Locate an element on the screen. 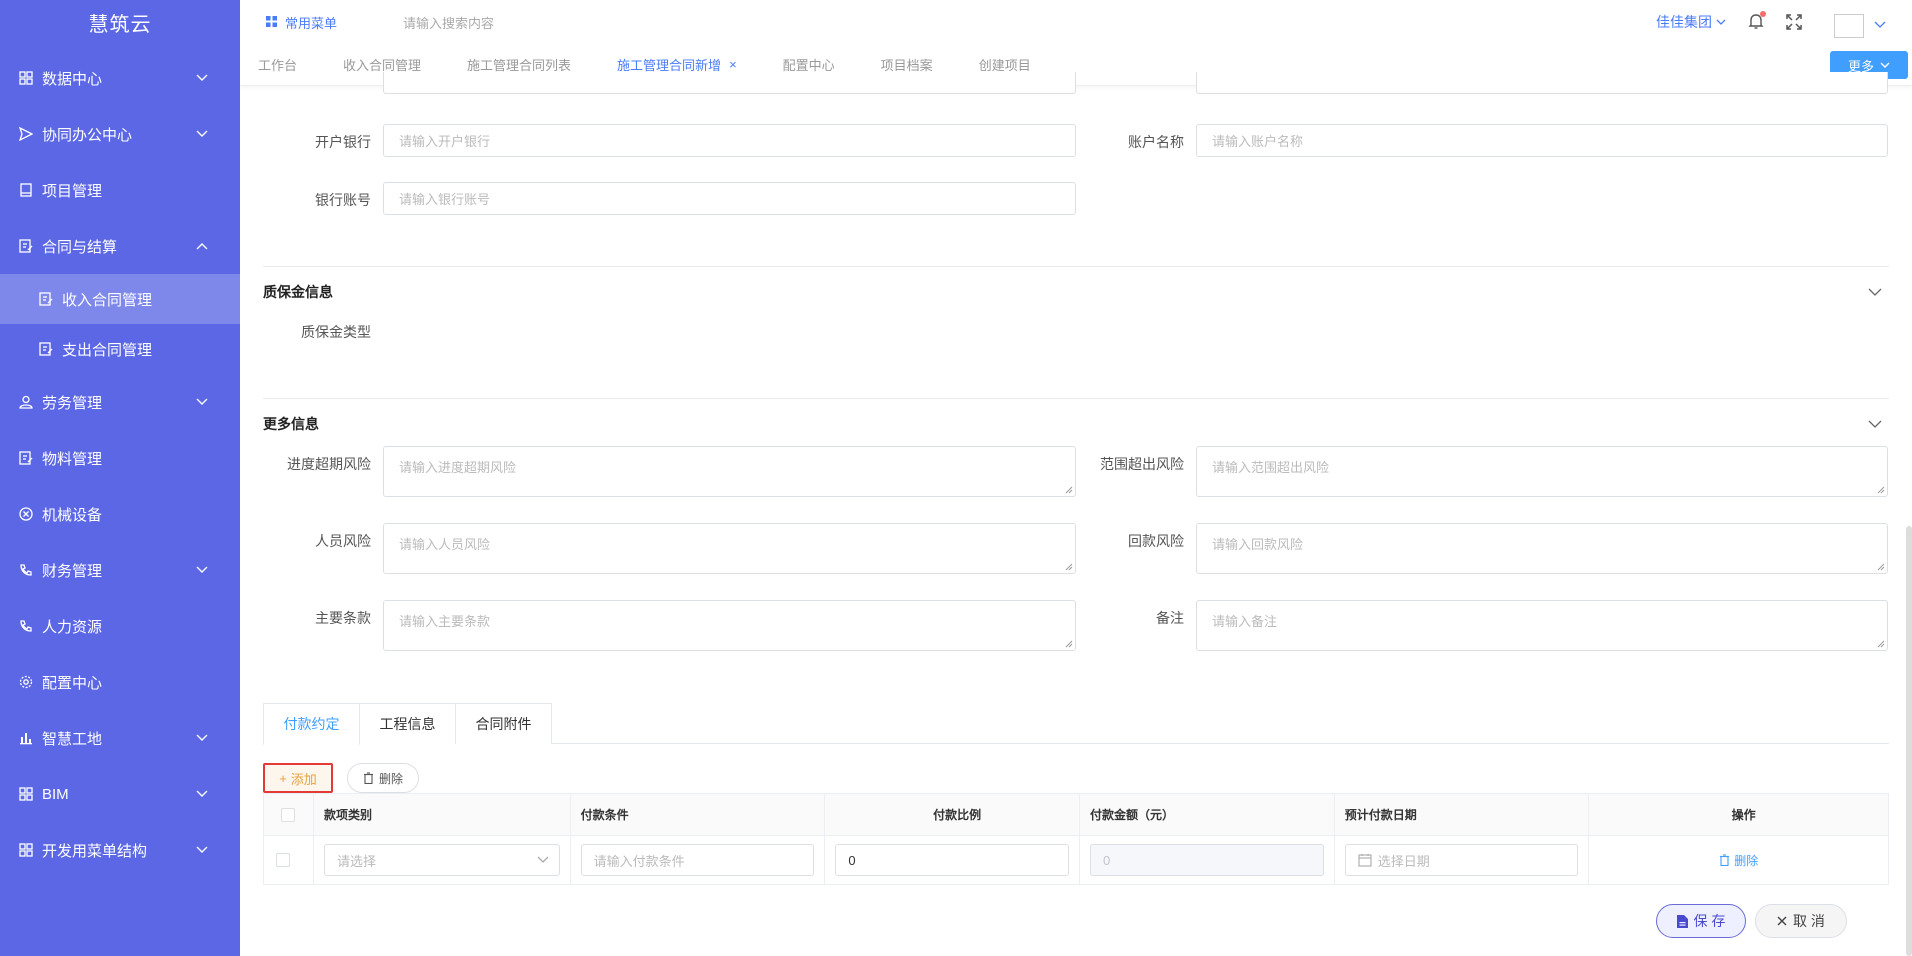 This screenshot has height=956, width=1912. cancel-button: 取 消 is located at coordinates (1801, 921).